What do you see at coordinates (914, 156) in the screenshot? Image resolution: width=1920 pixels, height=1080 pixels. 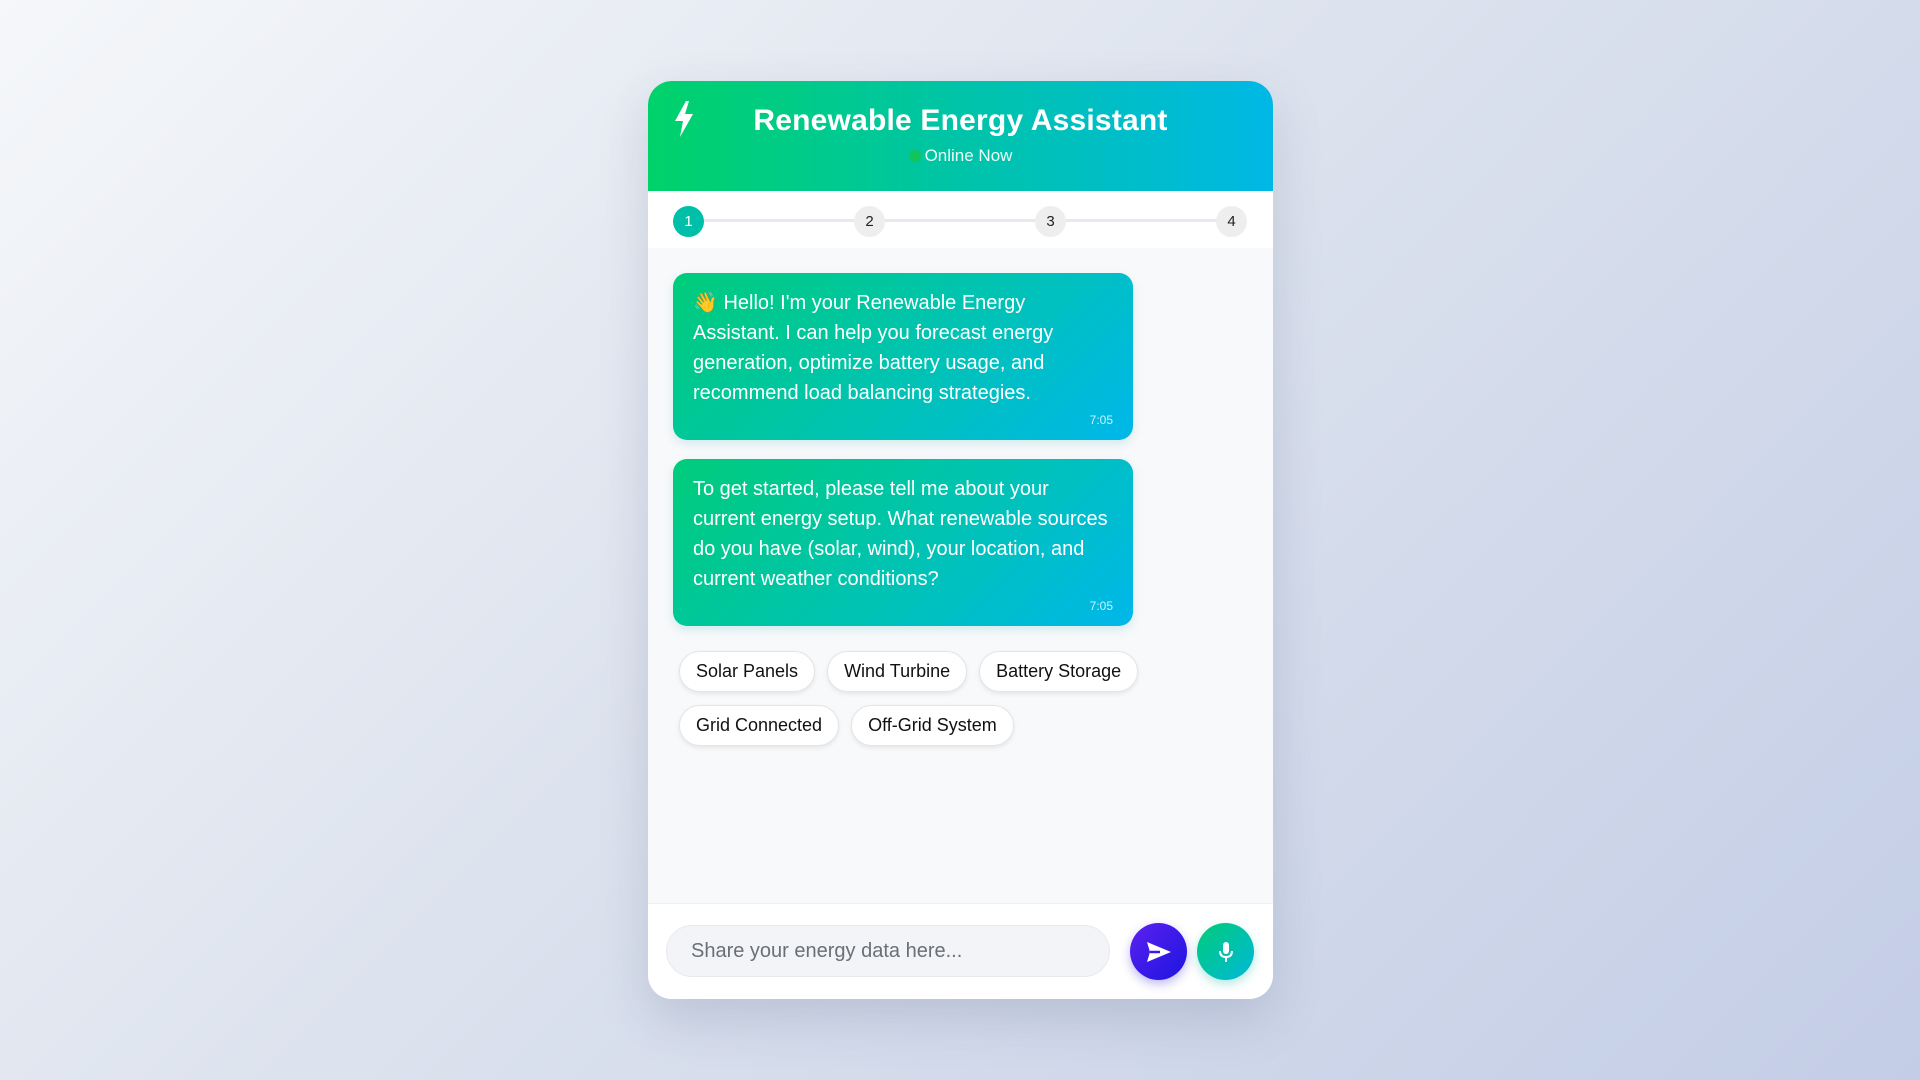 I see `status-dot` at bounding box center [914, 156].